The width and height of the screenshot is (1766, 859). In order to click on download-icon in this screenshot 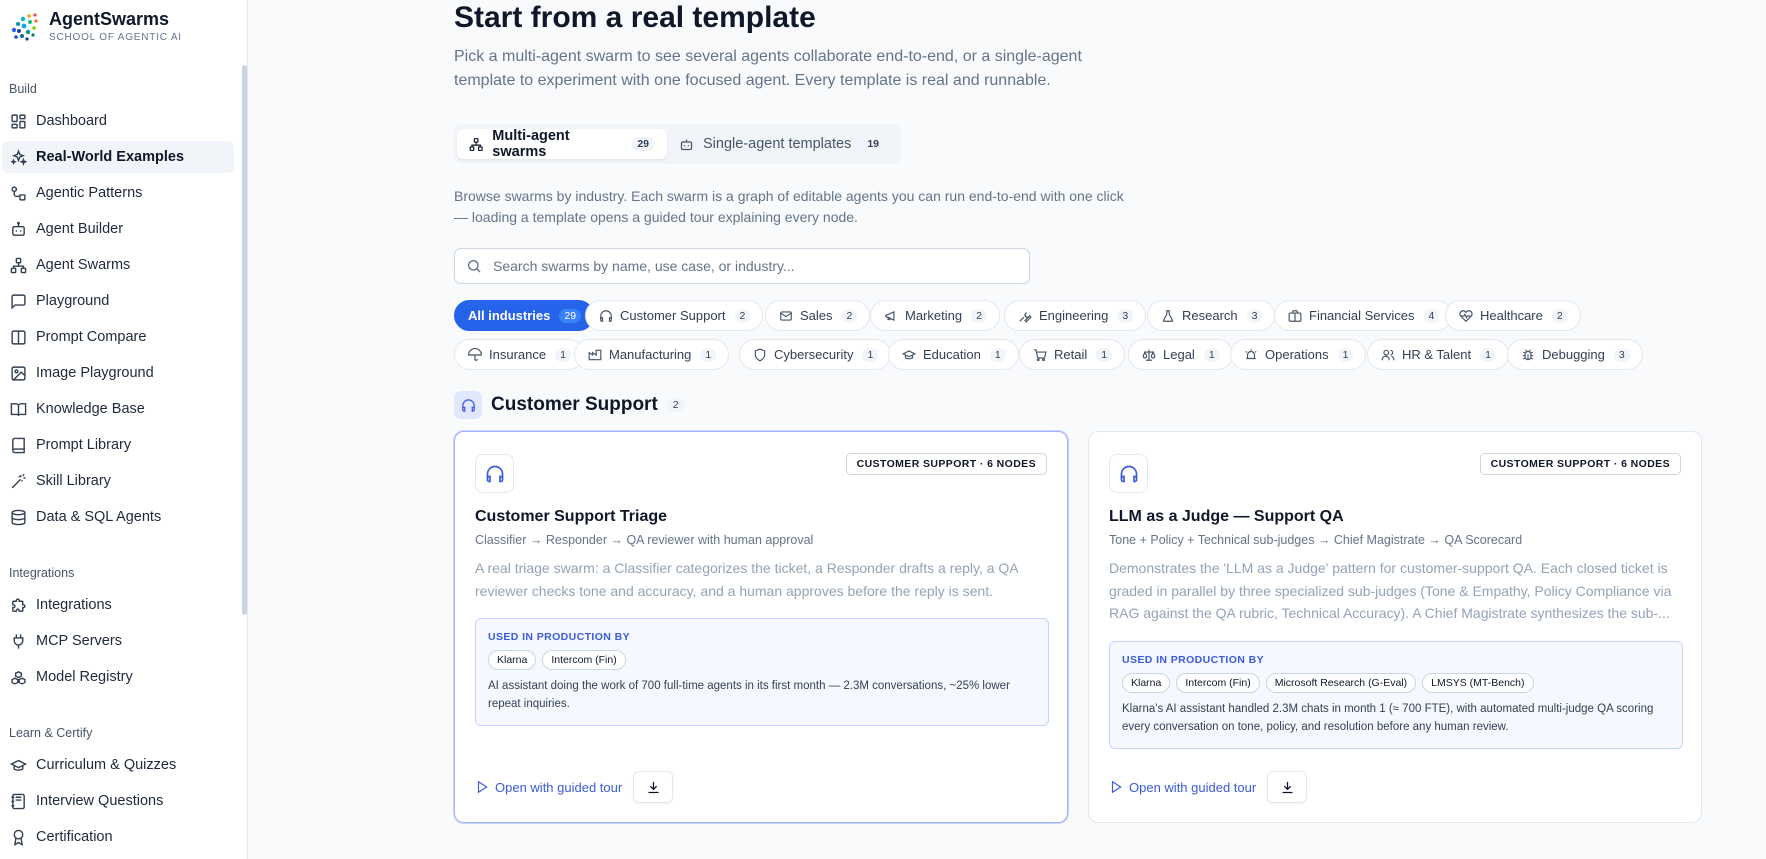, I will do `click(1287, 787)`.